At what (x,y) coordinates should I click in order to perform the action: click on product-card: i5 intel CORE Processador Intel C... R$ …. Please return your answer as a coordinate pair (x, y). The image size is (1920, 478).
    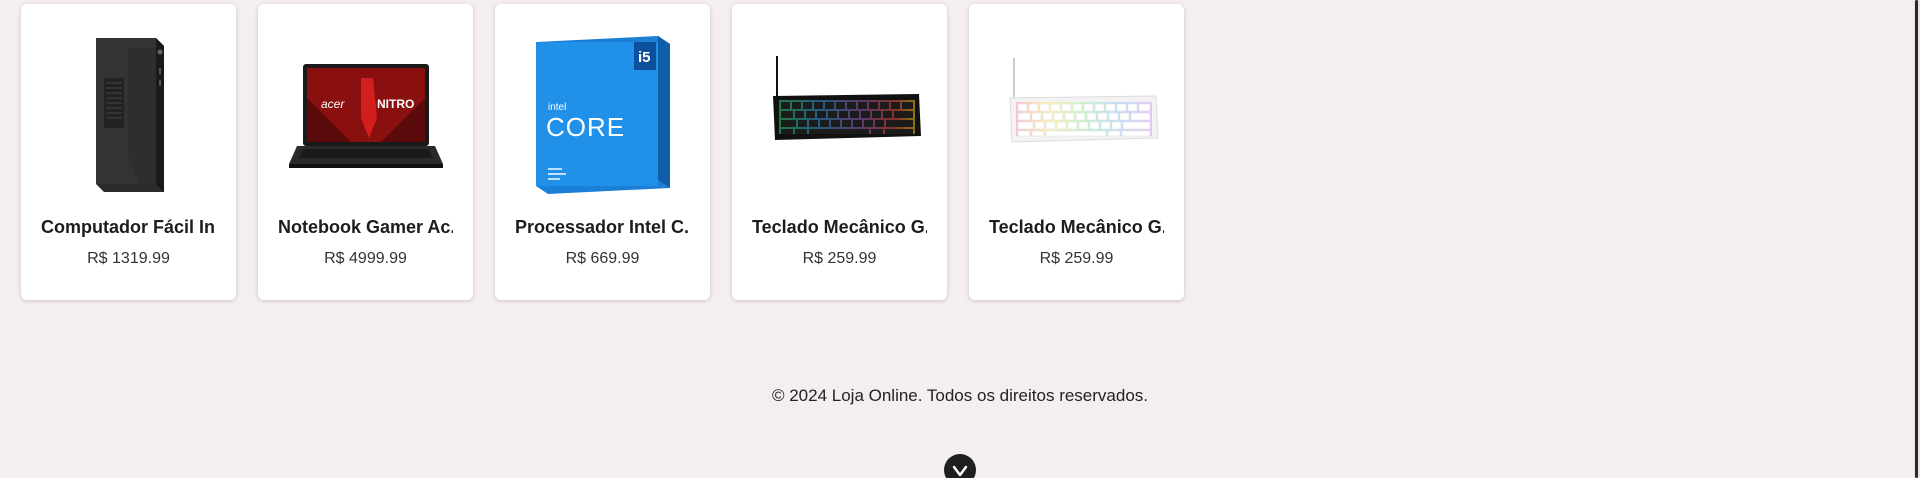
    Looking at the image, I should click on (602, 152).